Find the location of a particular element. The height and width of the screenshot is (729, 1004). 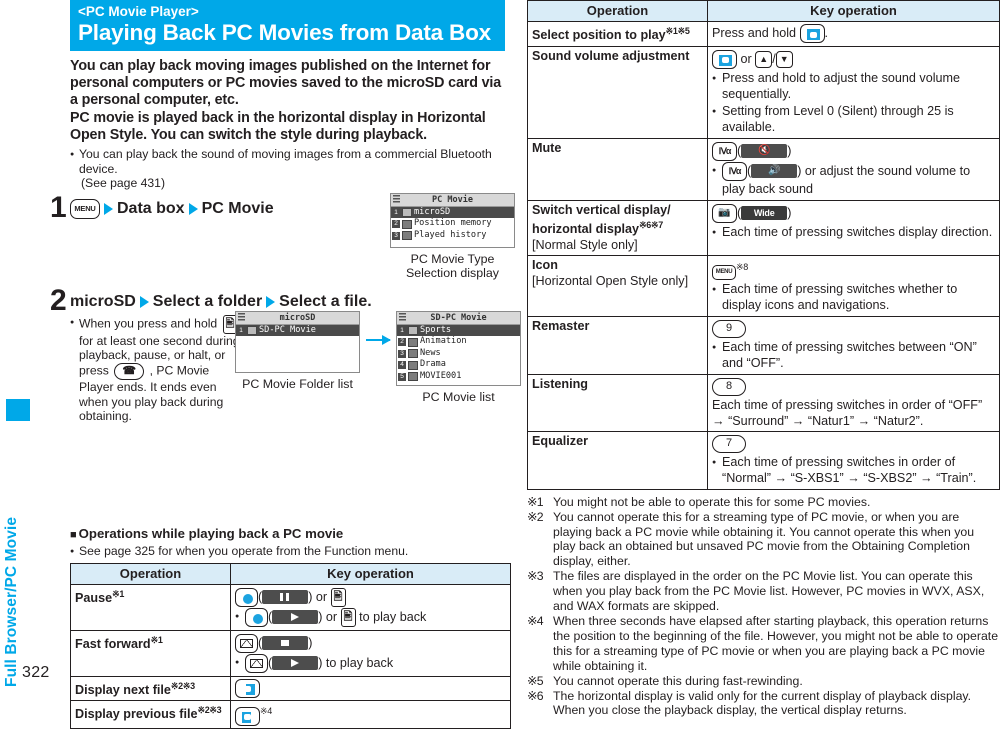

screen-titlebar: microSD is located at coordinates (297, 318).